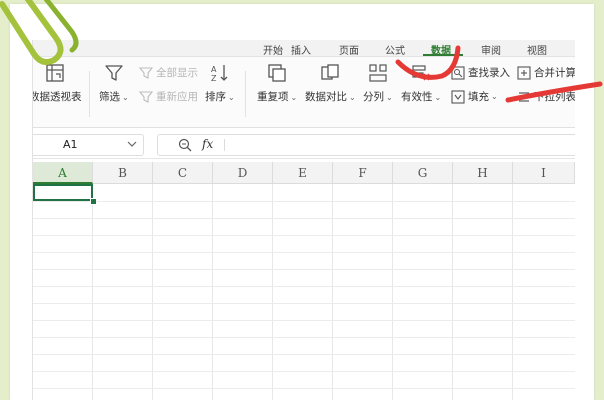 The image size is (604, 400). I want to click on consolidate-label: 合并计算, so click(554, 73).